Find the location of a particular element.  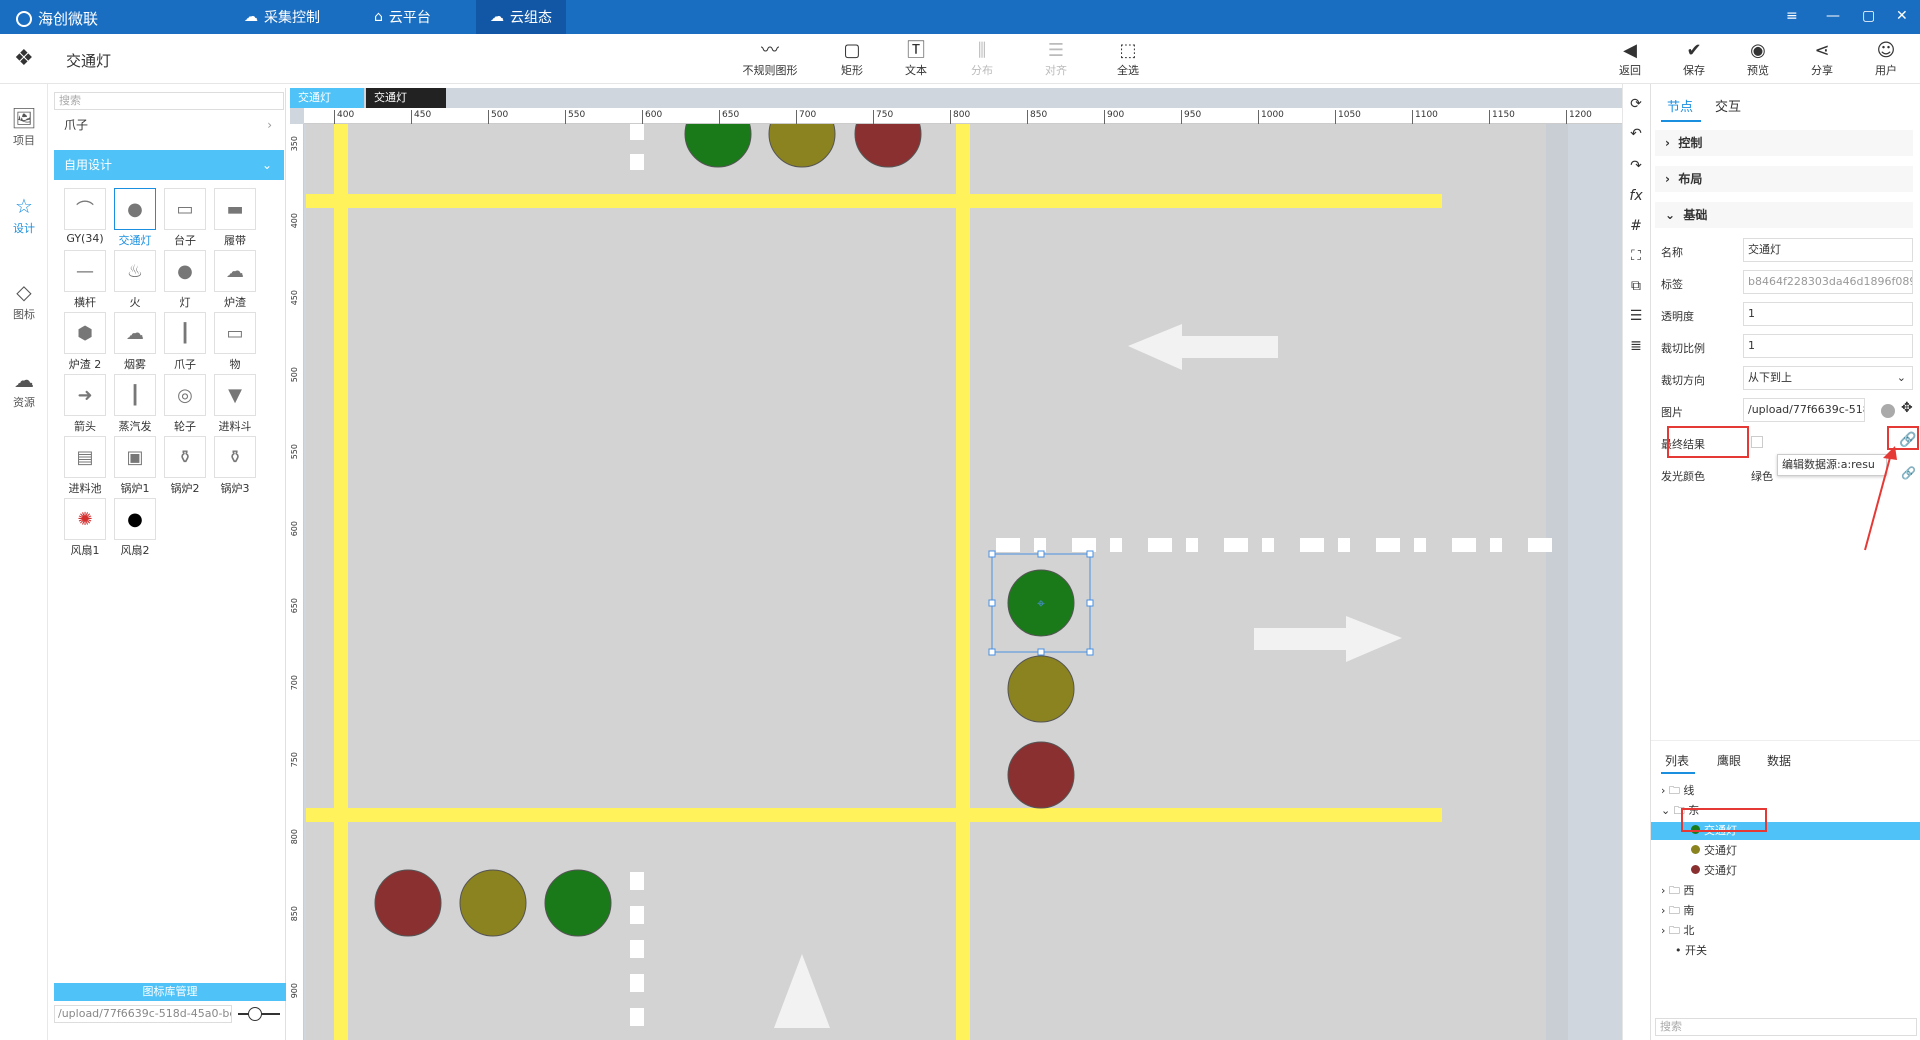

tab-node: 节点 is located at coordinates (1680, 105).